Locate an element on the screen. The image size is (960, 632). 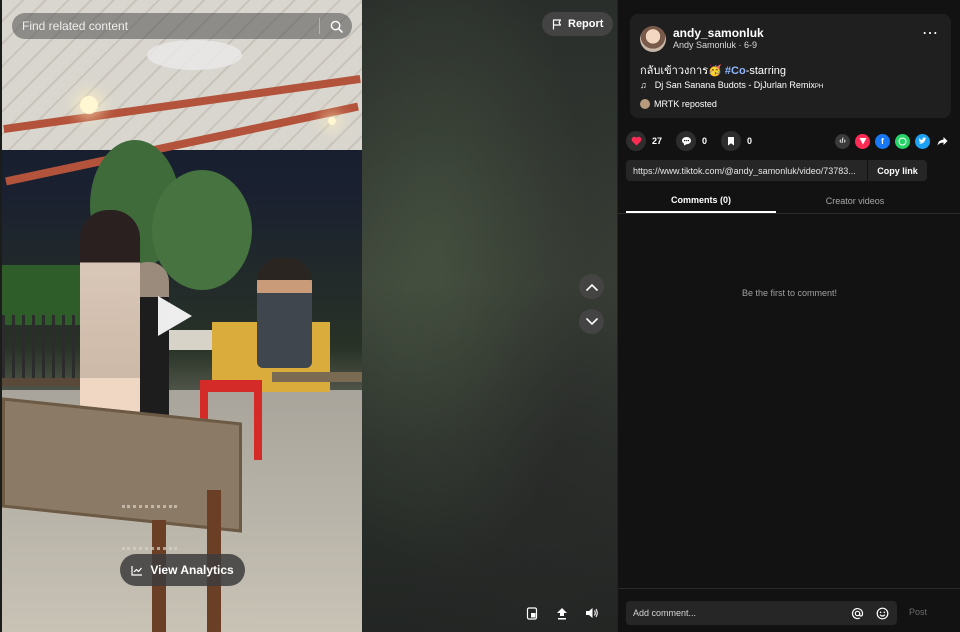
author-subline: Andy Samonluk · 6-9 is located at coordinates (715, 45).